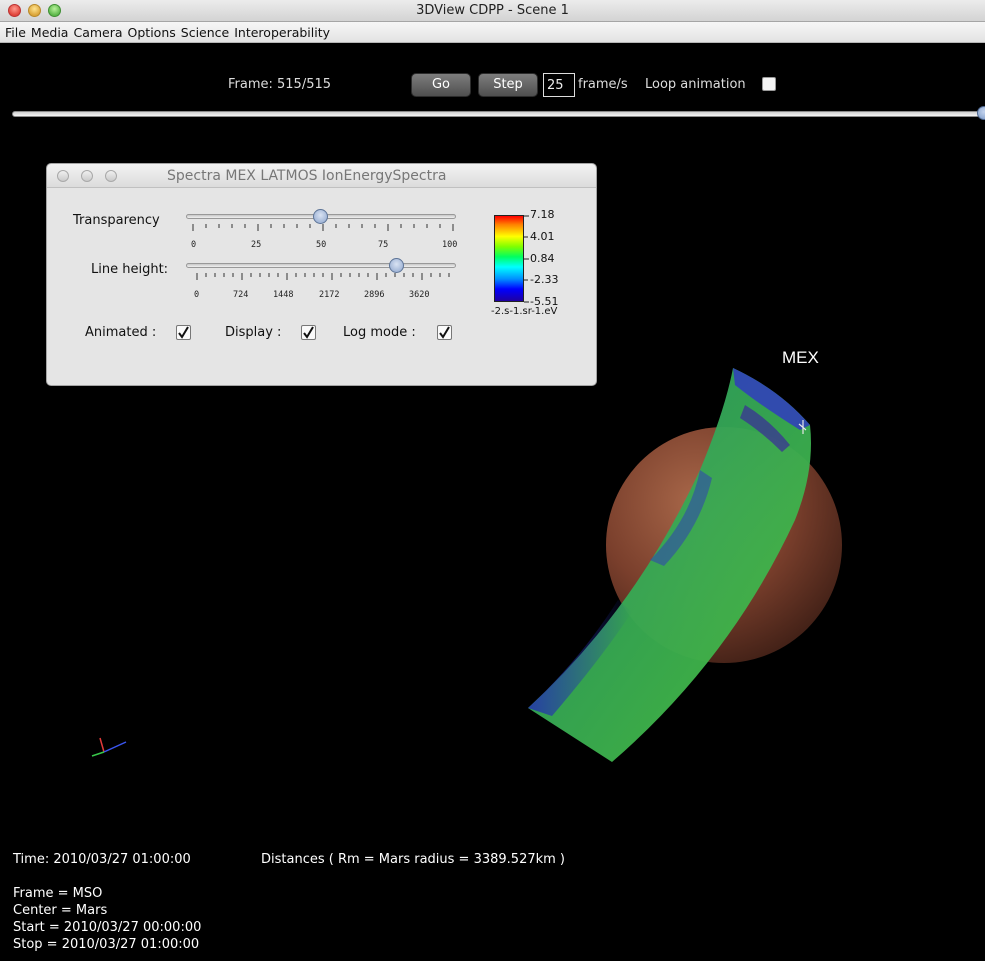 This screenshot has width=985, height=961. I want to click on transparency-tick-label: 100, so click(450, 245).